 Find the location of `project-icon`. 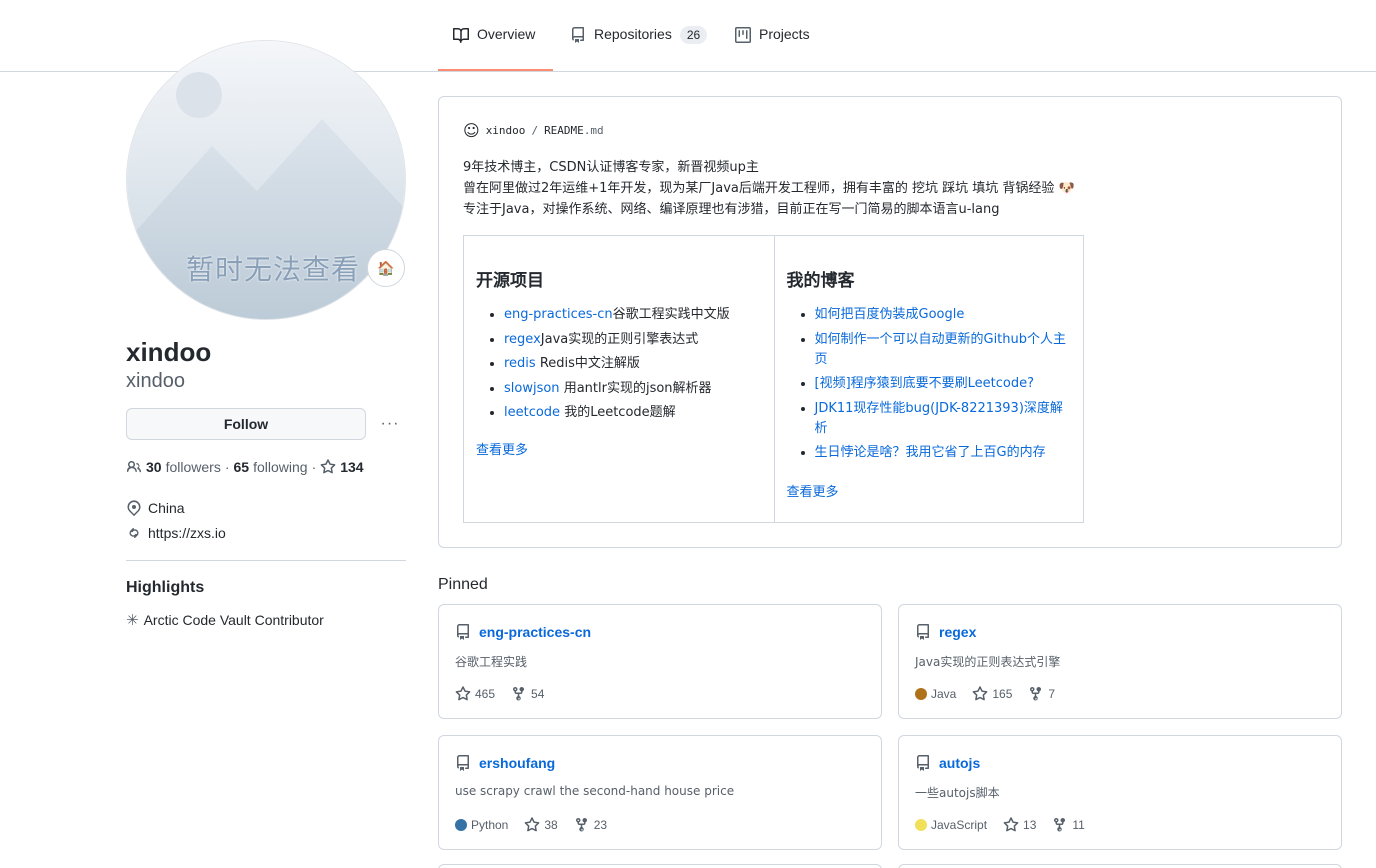

project-icon is located at coordinates (743, 35).